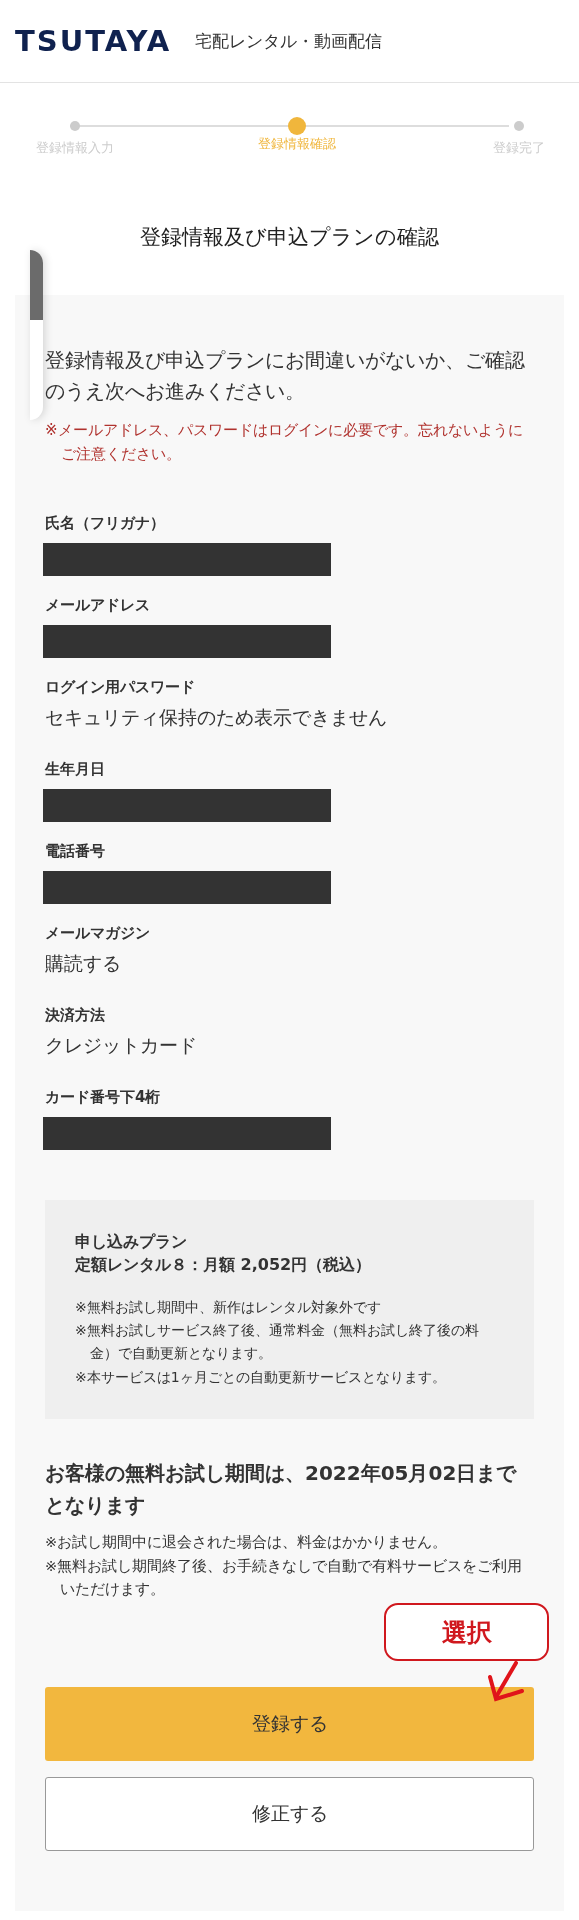 The image size is (579, 1920). Describe the element at coordinates (281, 1489) in the screenshot. I see `trial-period-text: お客様の無料お試し期間は、2022年05月02日までとなります` at that location.